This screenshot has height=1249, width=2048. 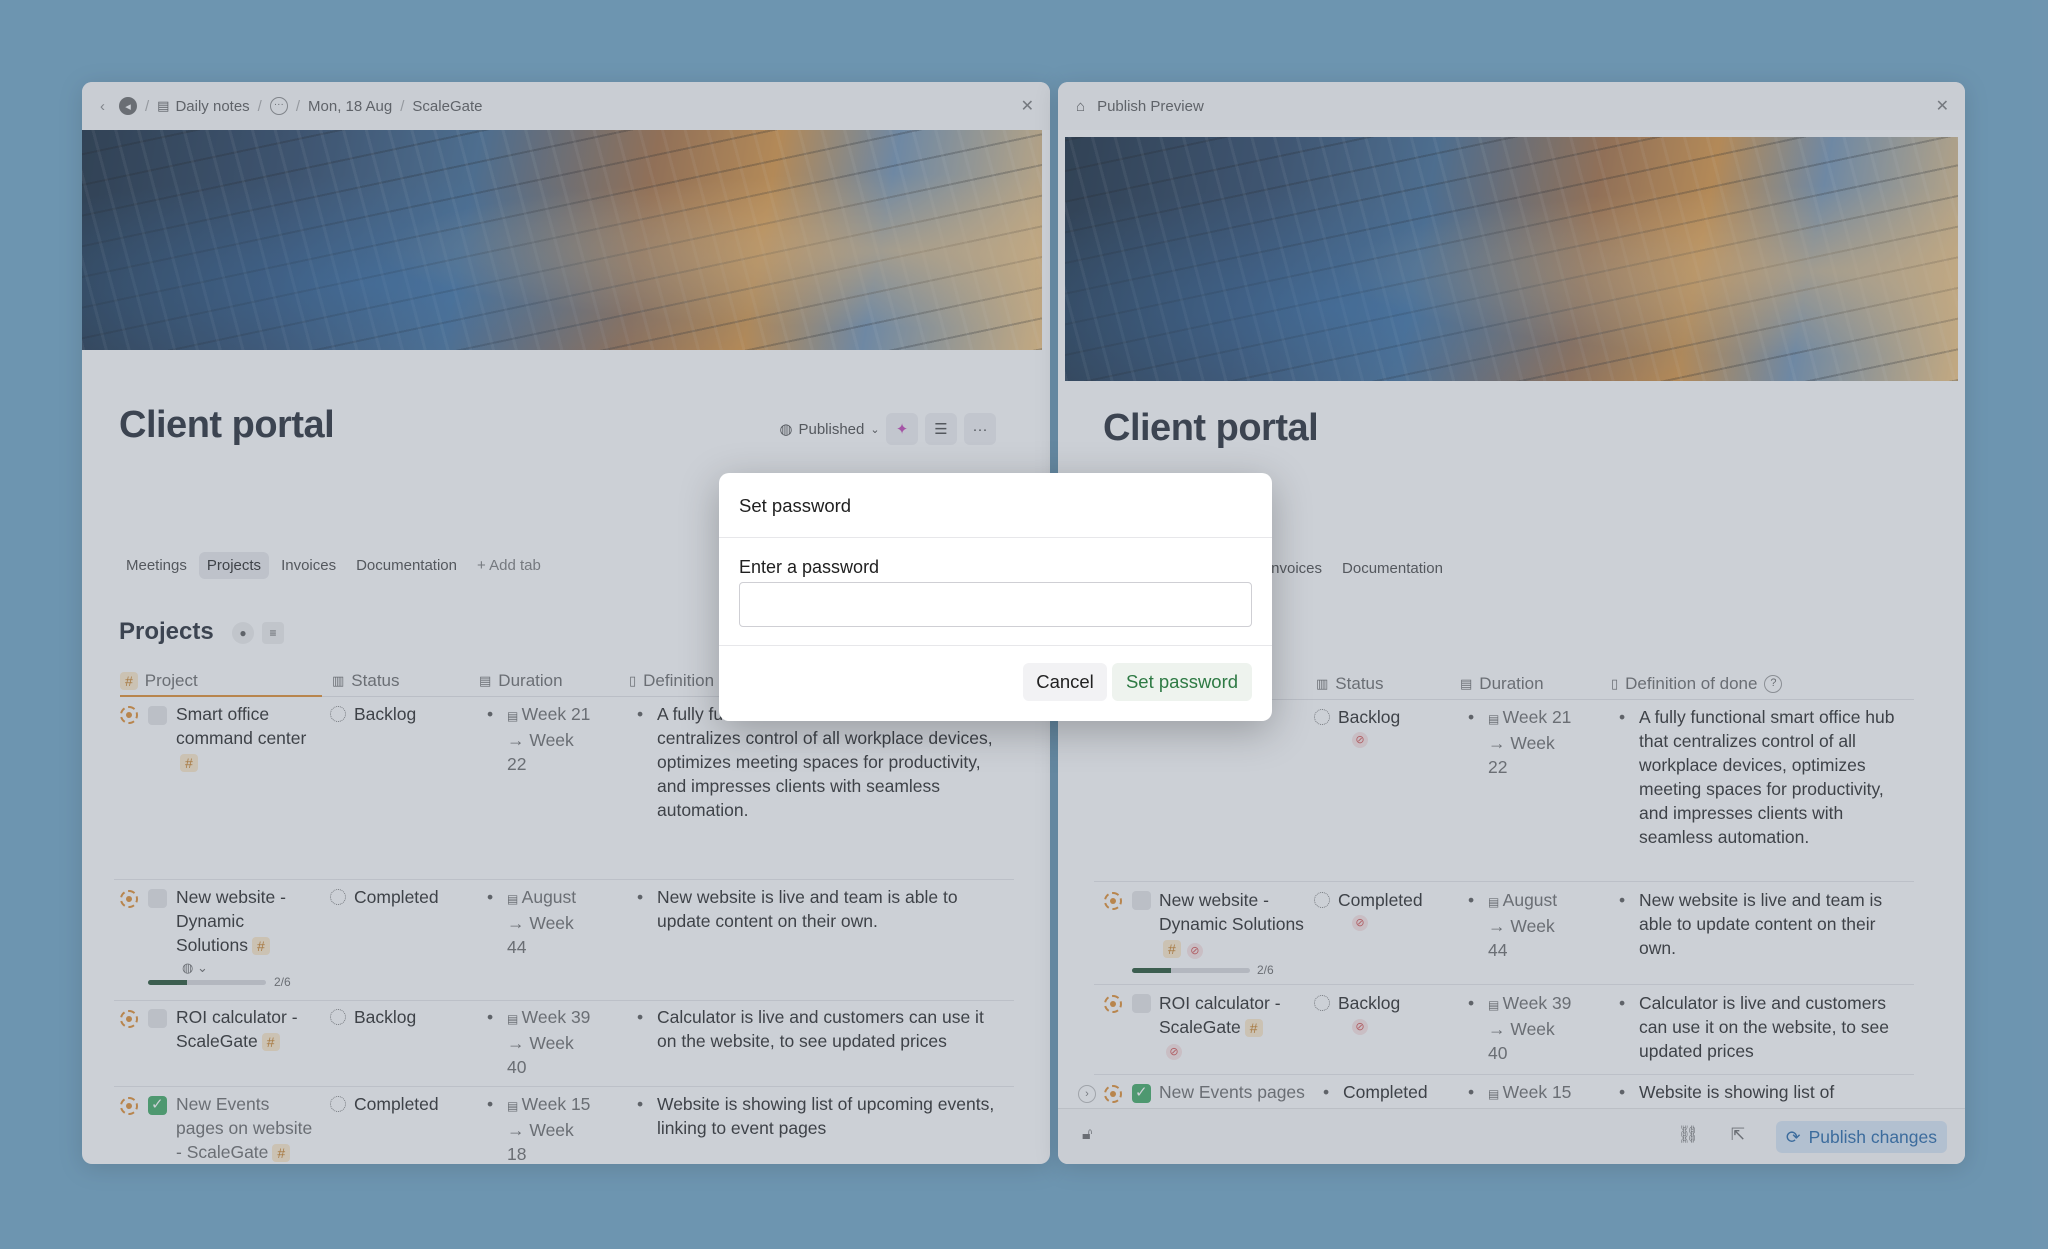 I want to click on cancel-button: Cancel, so click(x=1065, y=682).